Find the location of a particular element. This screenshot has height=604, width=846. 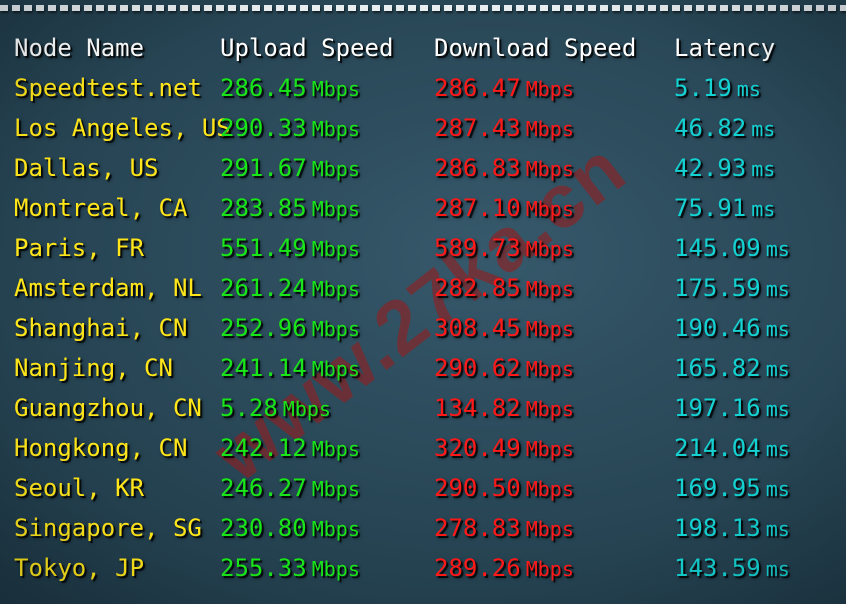

cell-upload: 291.67 Mbps is located at coordinates (290, 168).